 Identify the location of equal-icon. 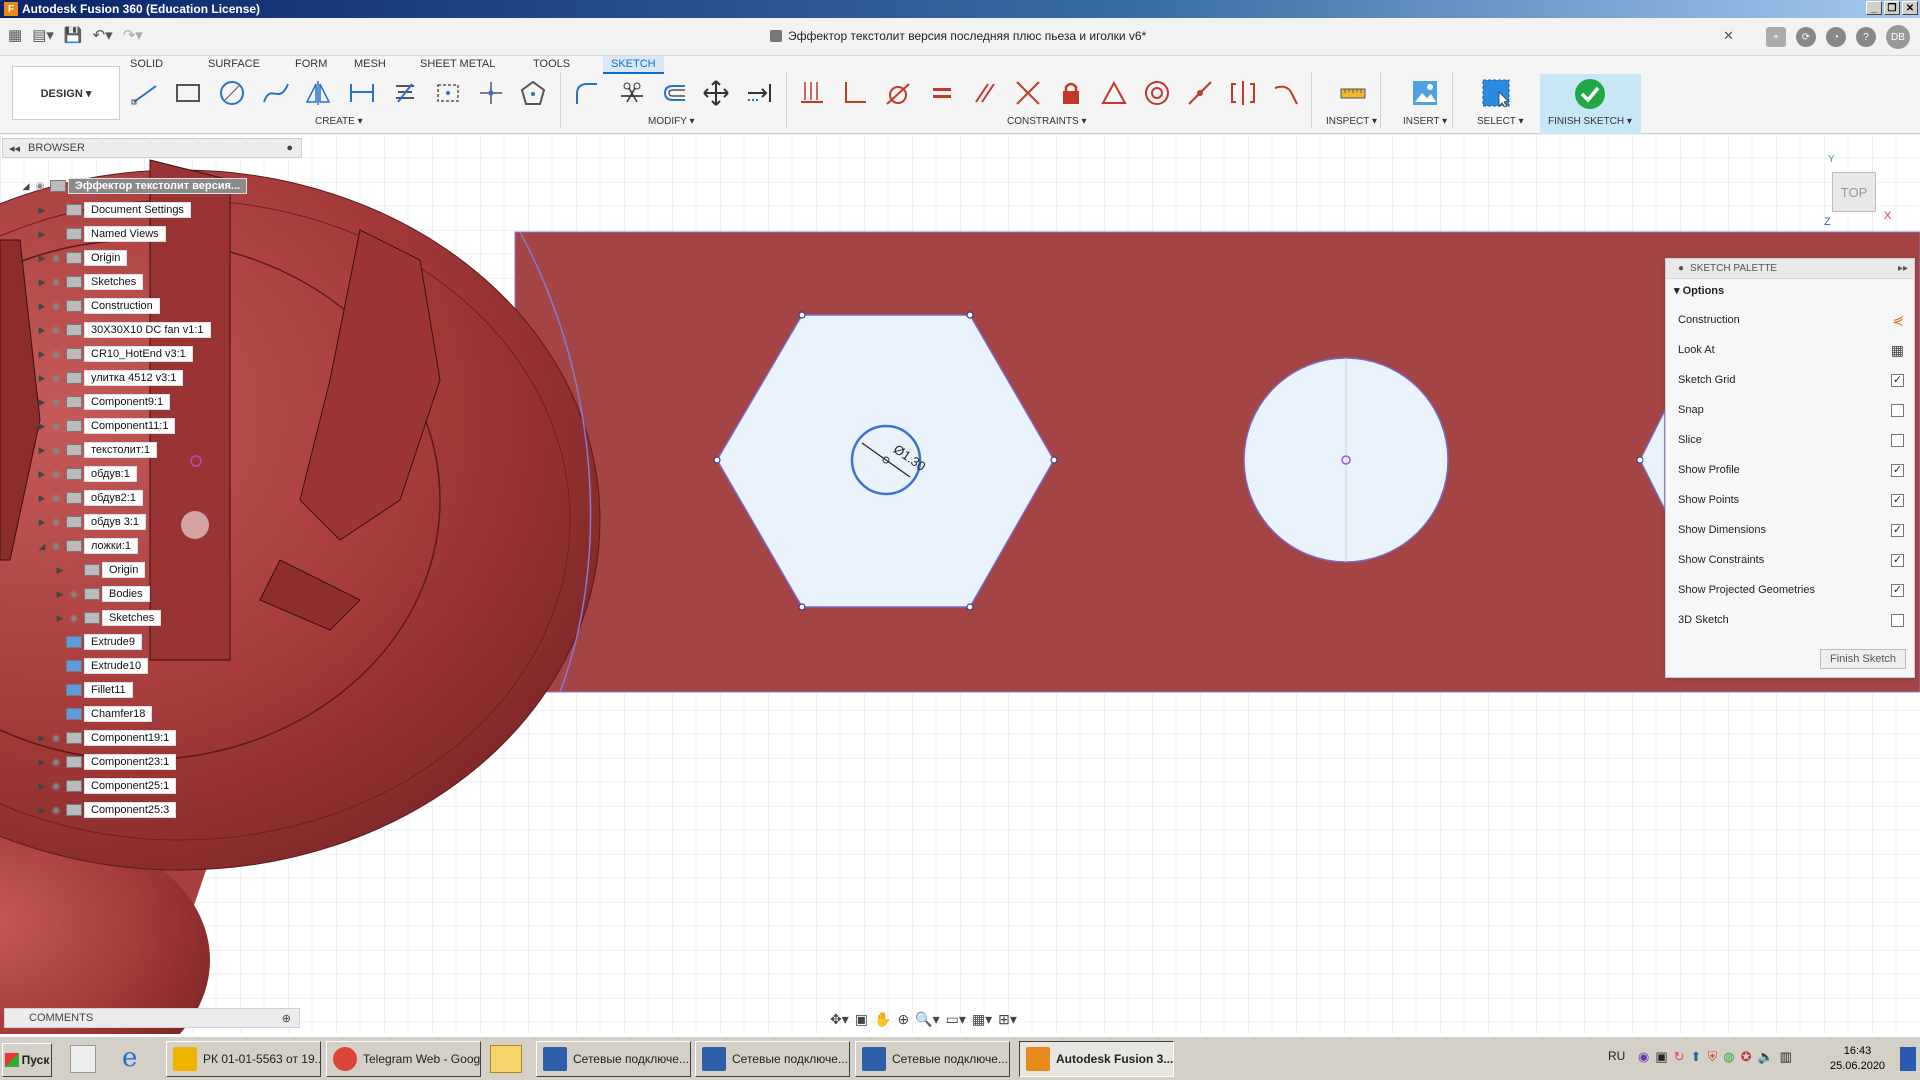
(942, 93).